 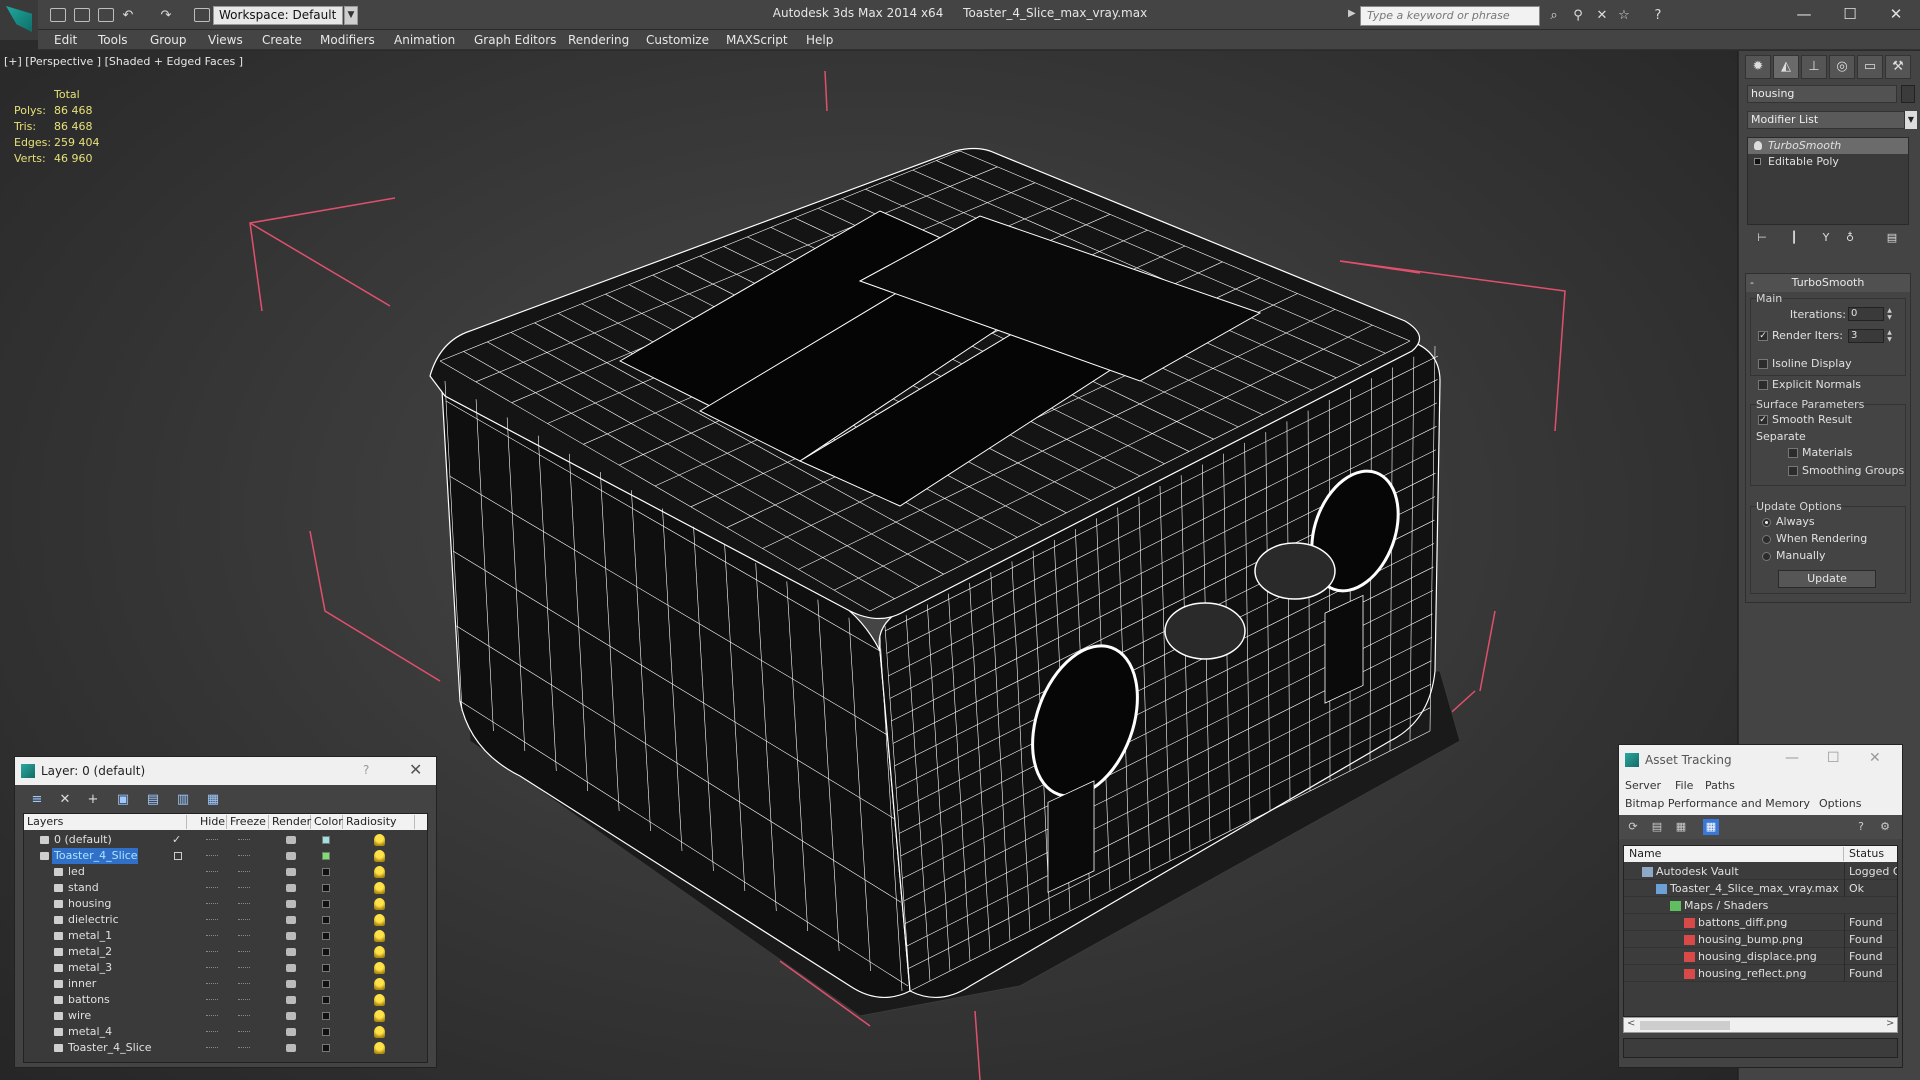 What do you see at coordinates (1898, 67) in the screenshot?
I see `utilities-tab-icon: ⚒` at bounding box center [1898, 67].